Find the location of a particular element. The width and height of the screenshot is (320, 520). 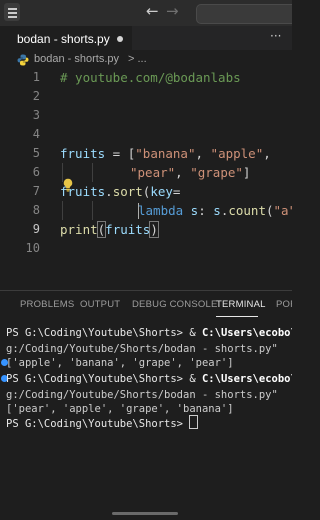

token-param: key is located at coordinates (161, 191).